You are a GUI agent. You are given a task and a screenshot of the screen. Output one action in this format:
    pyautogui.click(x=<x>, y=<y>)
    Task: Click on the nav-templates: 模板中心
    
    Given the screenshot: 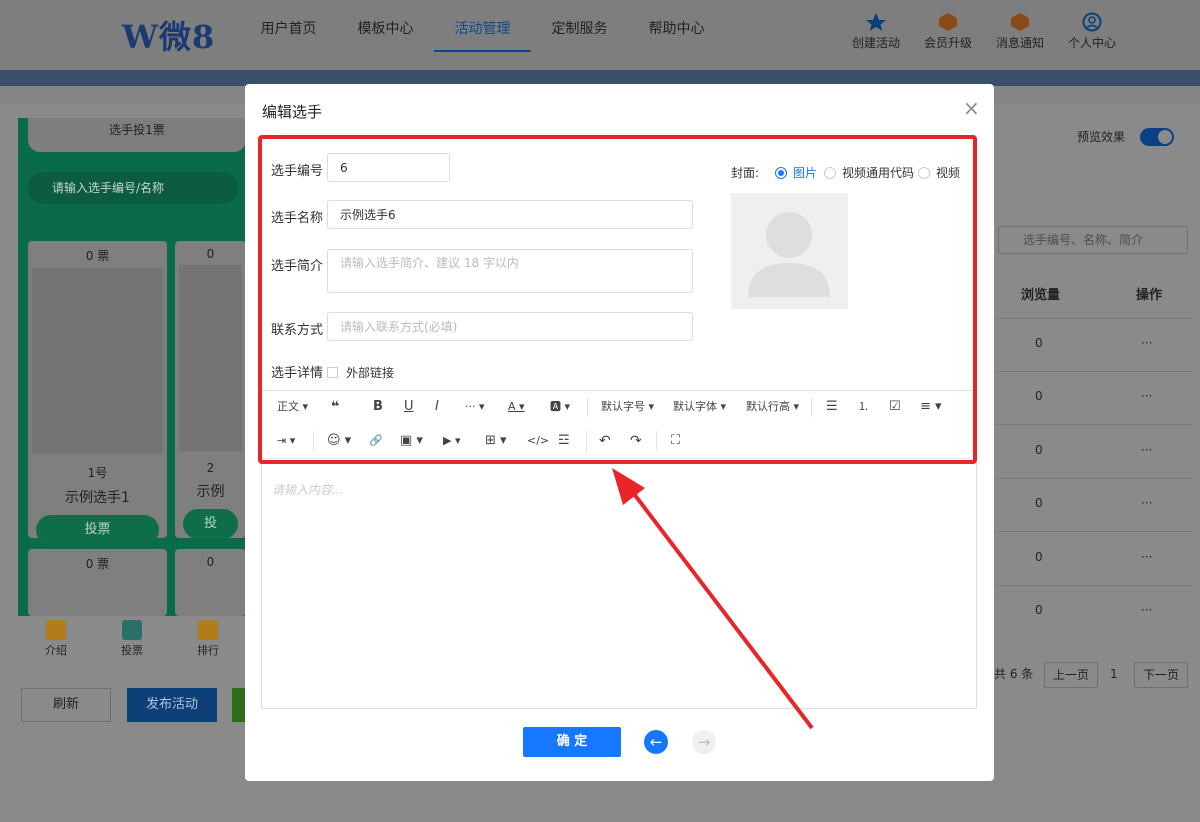 What is the action you would take?
    pyautogui.click(x=385, y=35)
    